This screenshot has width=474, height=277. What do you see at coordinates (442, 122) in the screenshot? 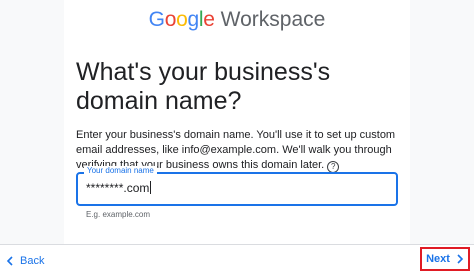
I see `right-margin` at bounding box center [442, 122].